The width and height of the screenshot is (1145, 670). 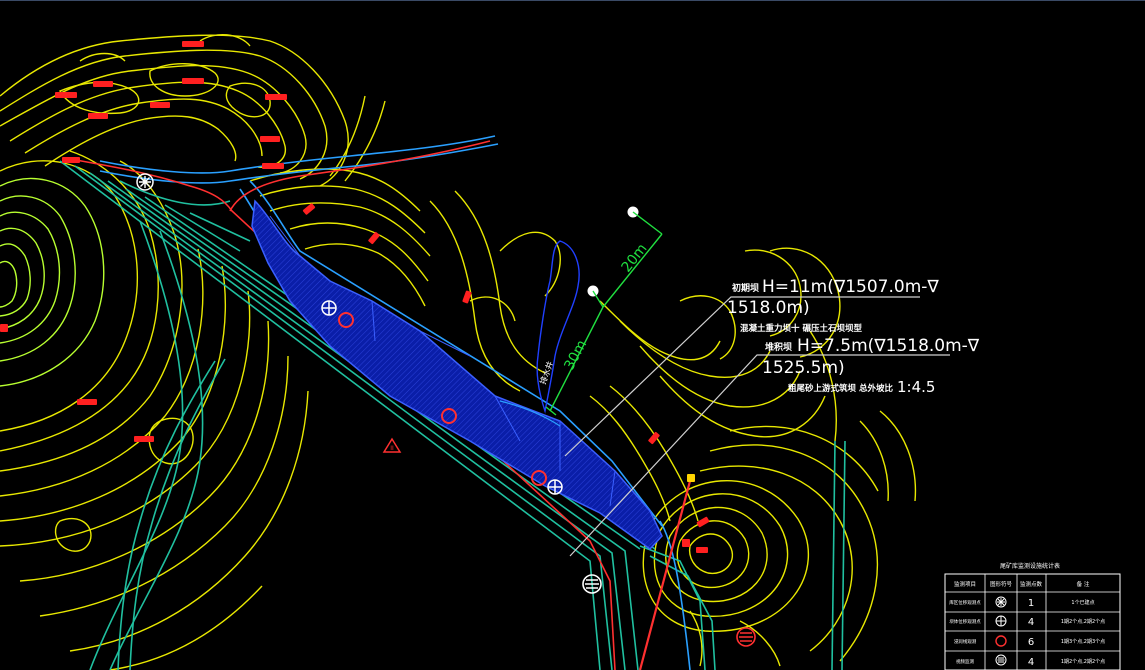 I want to click on legend-header-count: 监测点数, so click(x=1031, y=584).